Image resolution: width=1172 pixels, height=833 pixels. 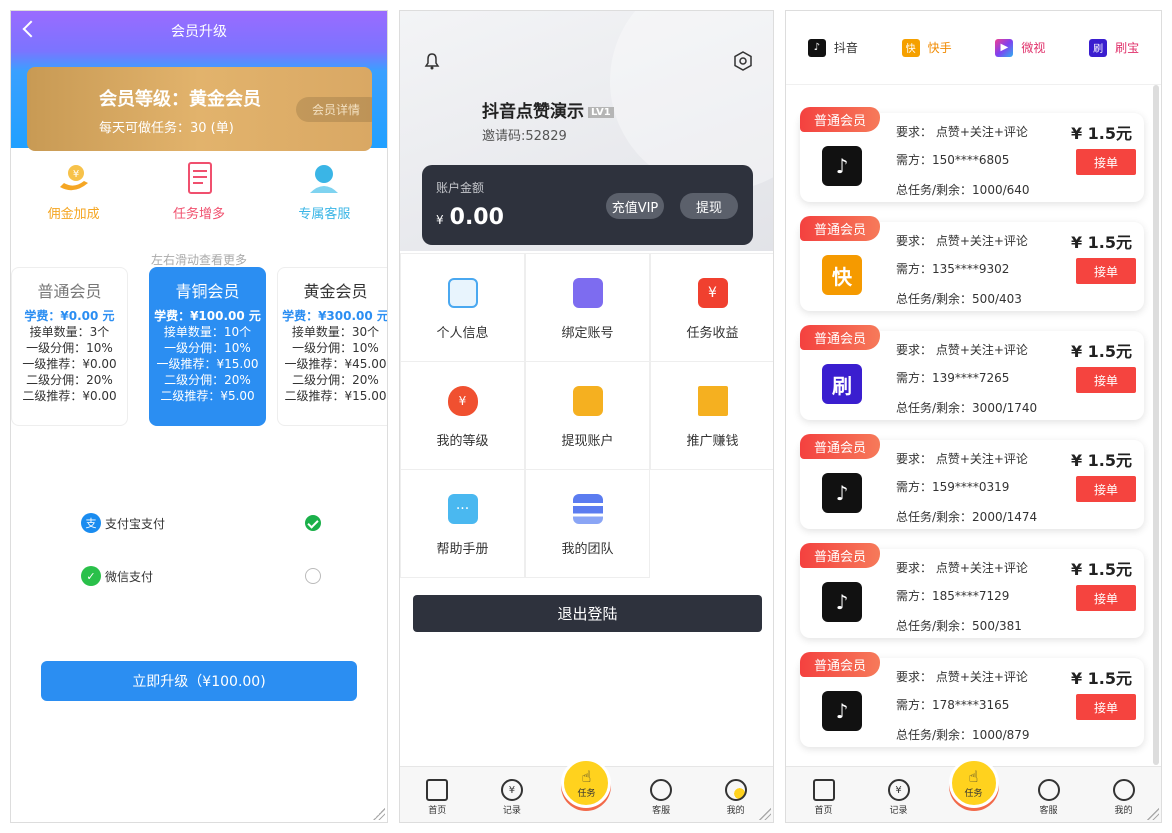 I want to click on home-icon, so click(x=437, y=790).